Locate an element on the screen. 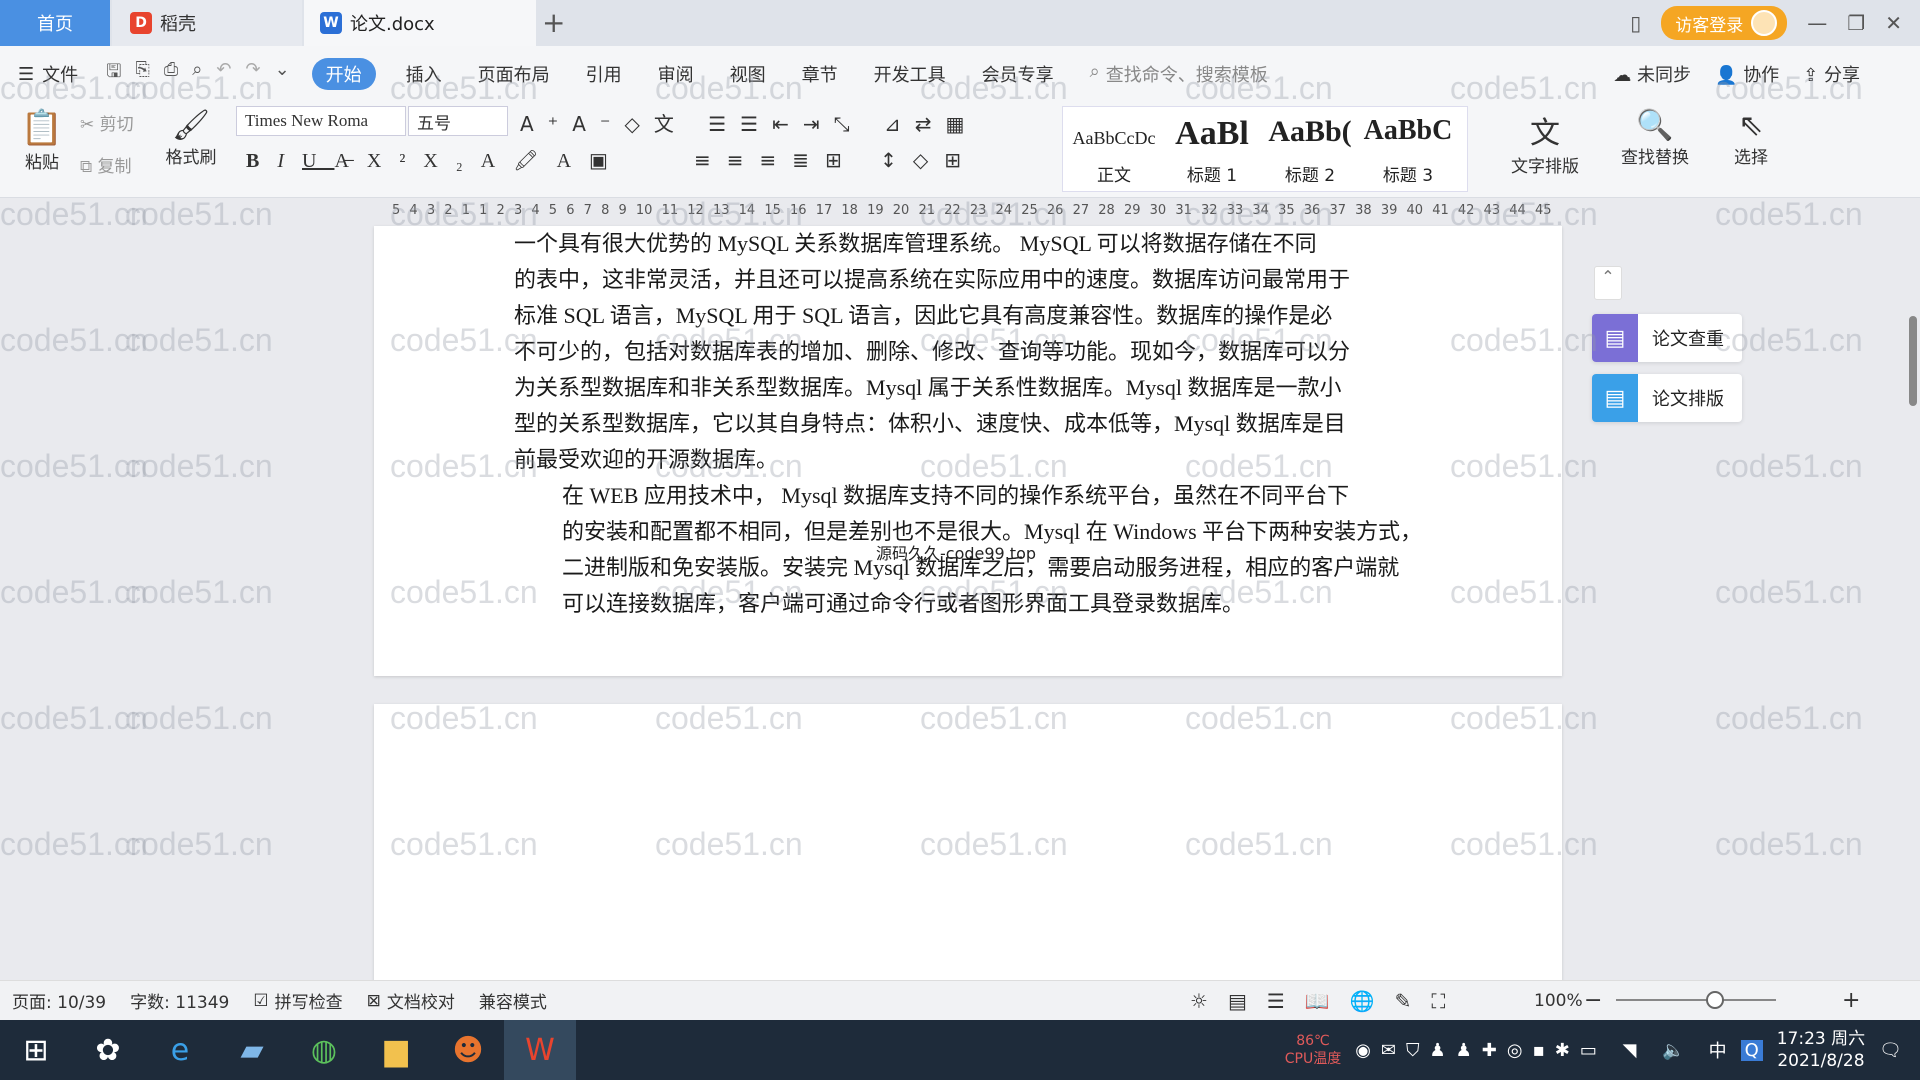 This screenshot has width=1920, height=1080. style-heading-3: AaBbC 标题 3 is located at coordinates (1408, 155).